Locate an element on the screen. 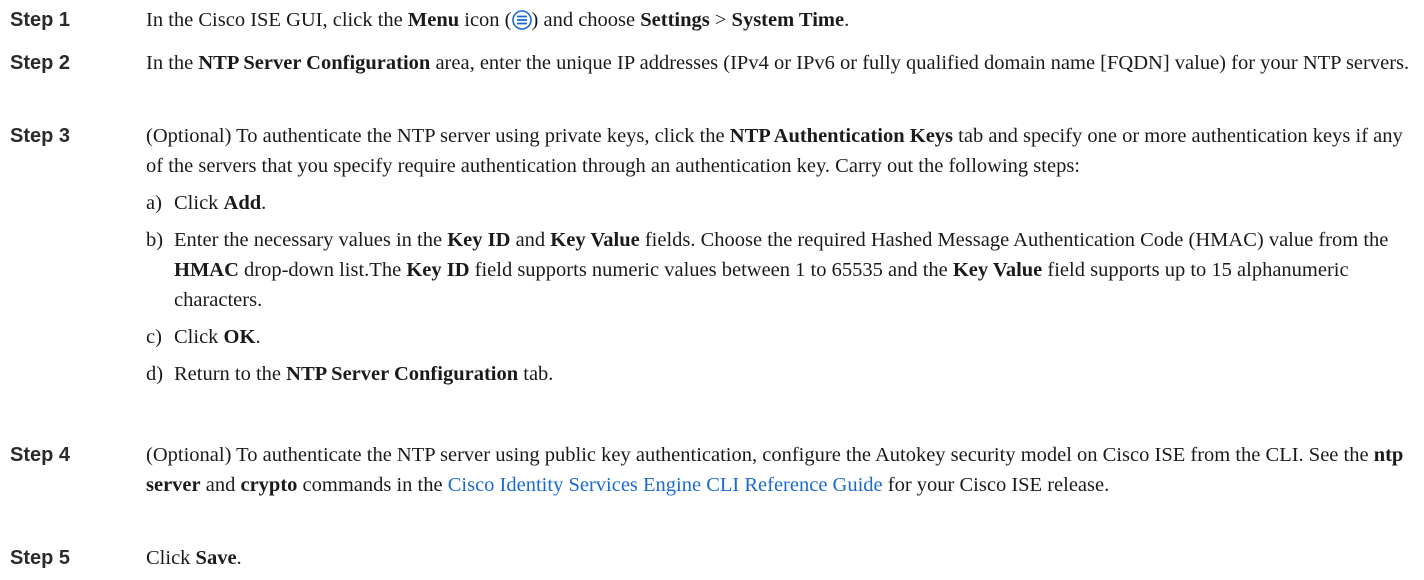  crypto-command: crypto is located at coordinates (269, 485).